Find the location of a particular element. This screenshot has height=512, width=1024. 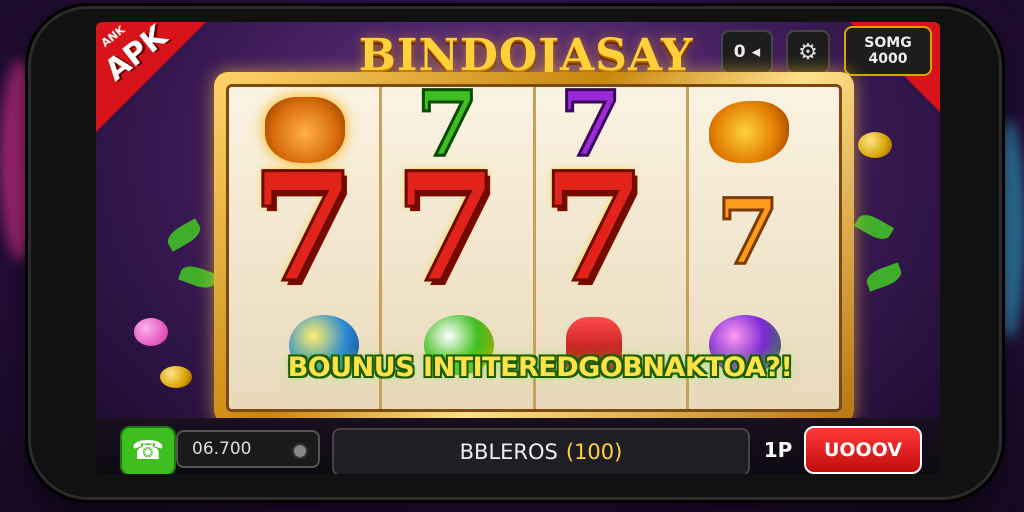

call-button: ☎ is located at coordinates (148, 450).